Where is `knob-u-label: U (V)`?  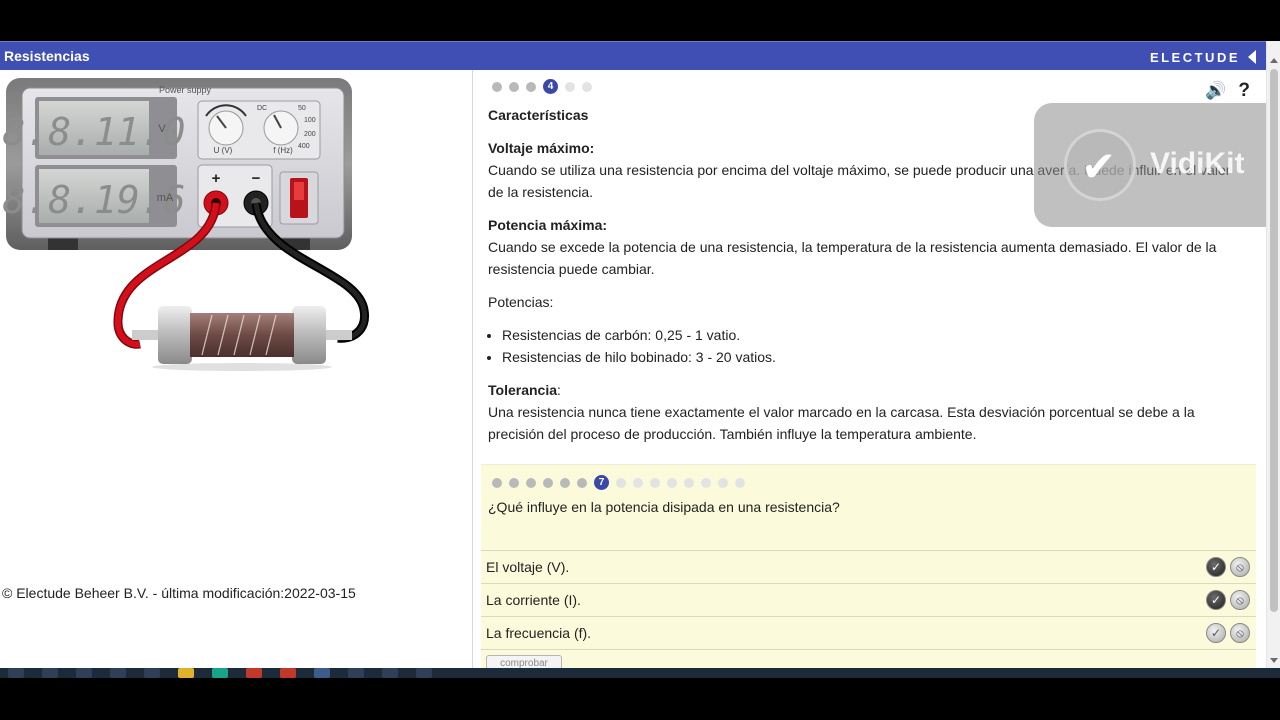 knob-u-label: U (V) is located at coordinates (223, 150).